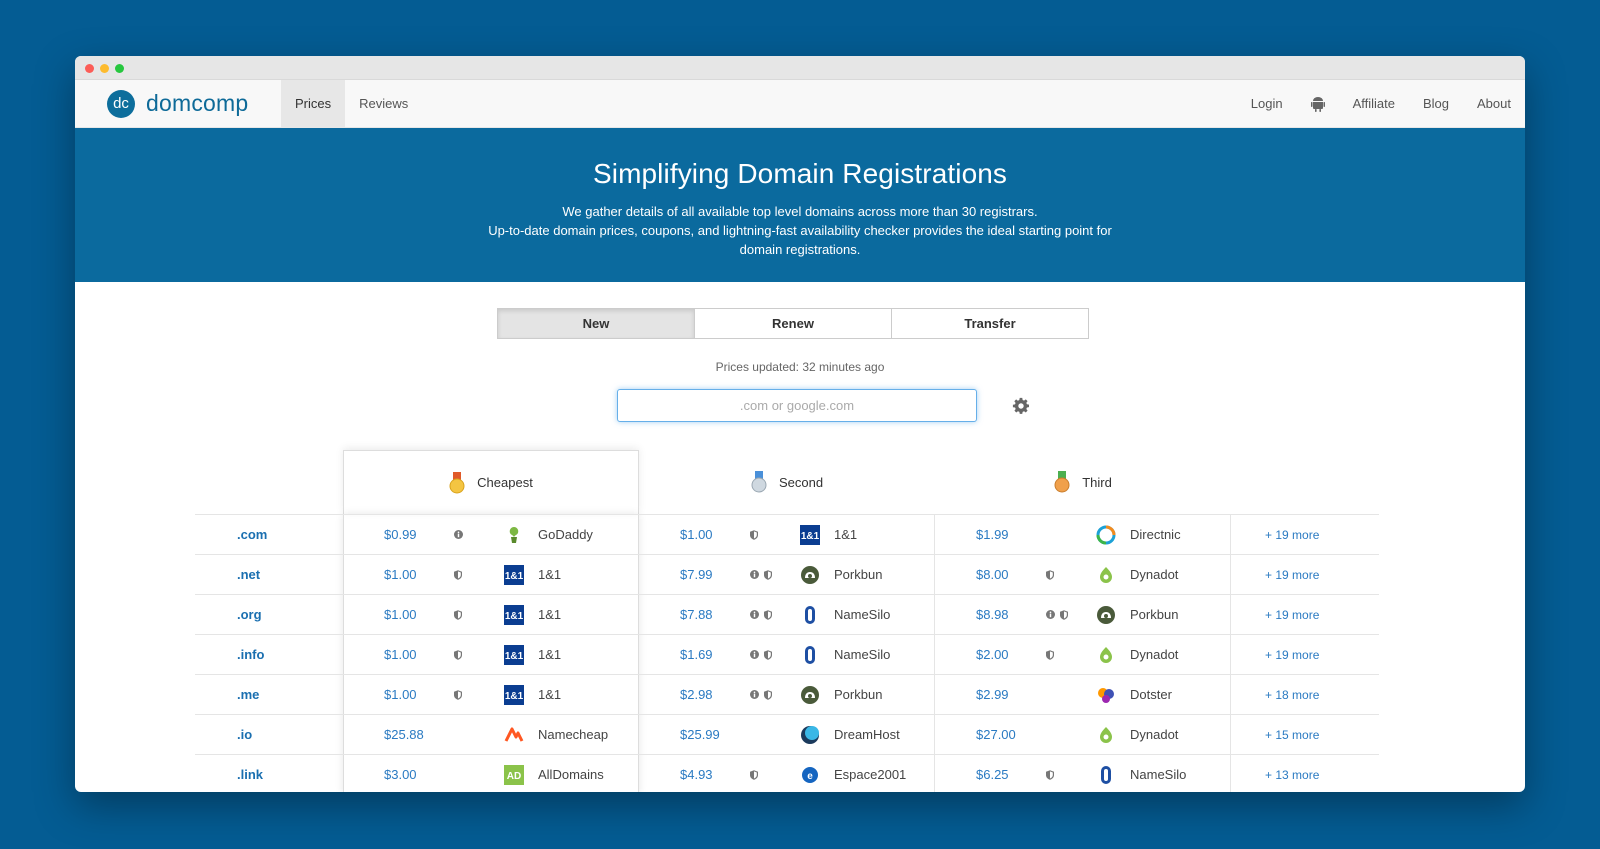 Image resolution: width=1600 pixels, height=849 pixels. Describe the element at coordinates (419, 534) in the screenshot. I see `price-link: $0.99` at that location.